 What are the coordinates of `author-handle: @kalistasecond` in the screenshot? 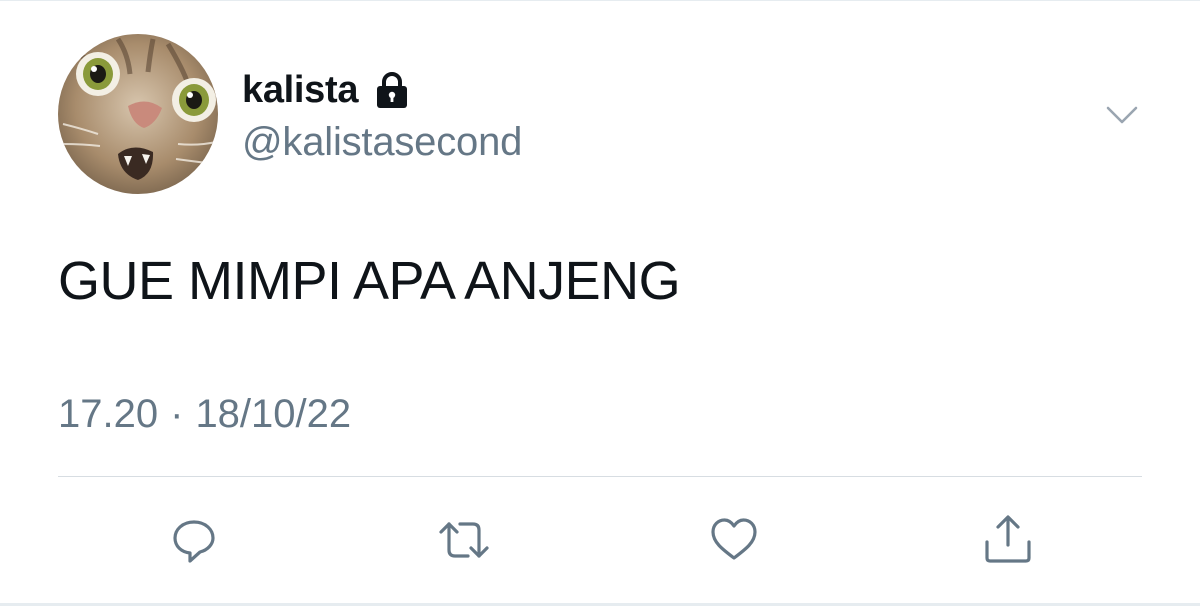 It's located at (382, 142).